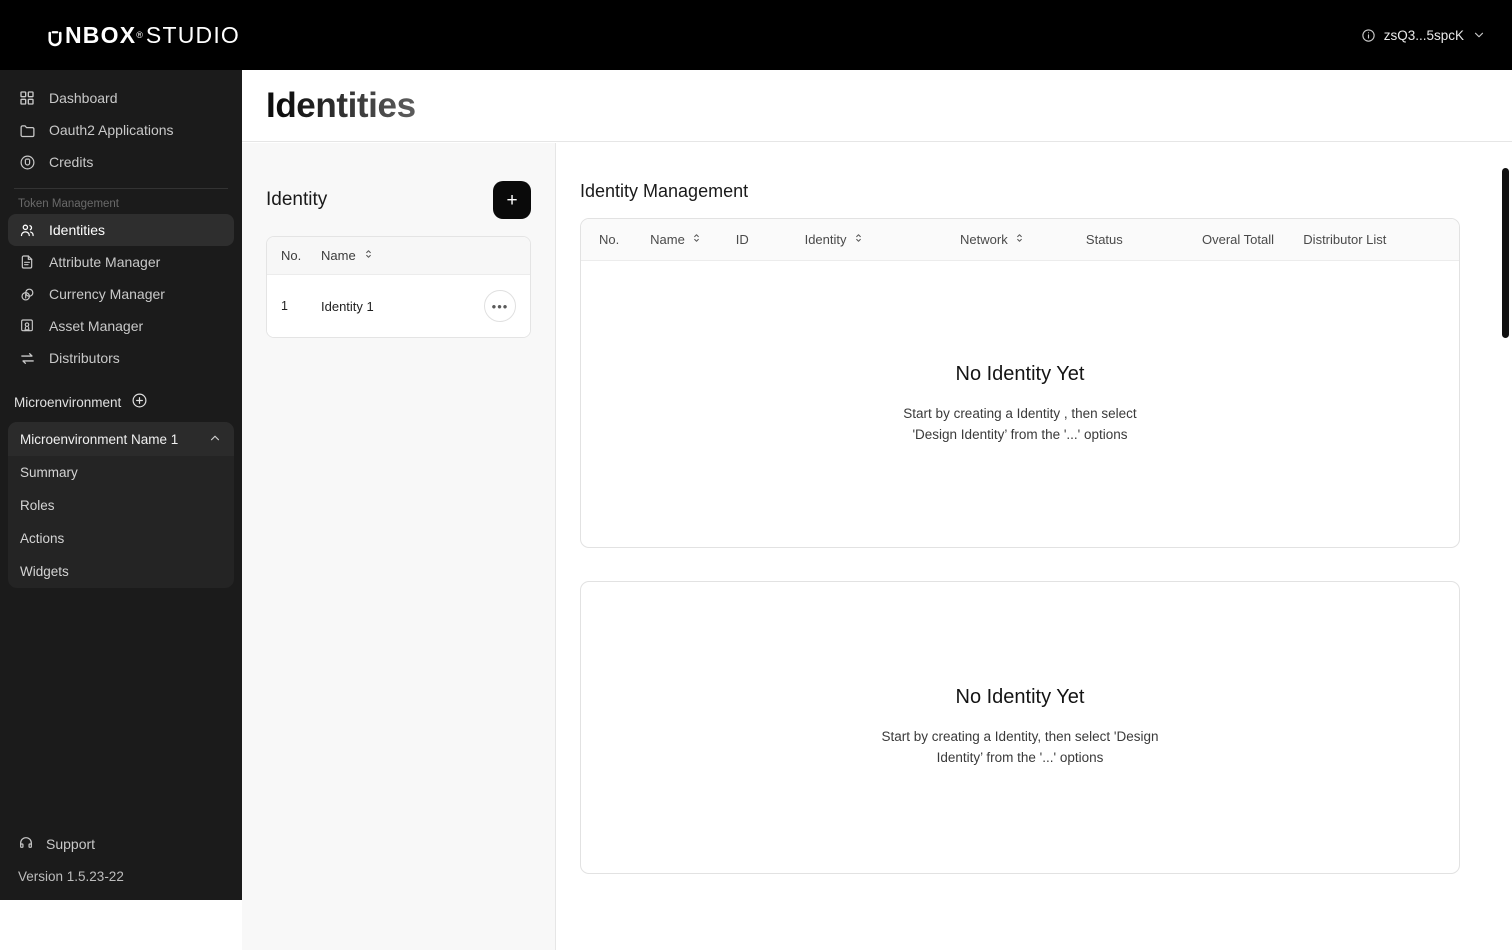  I want to click on column-header-name-label: Name, so click(338, 255).